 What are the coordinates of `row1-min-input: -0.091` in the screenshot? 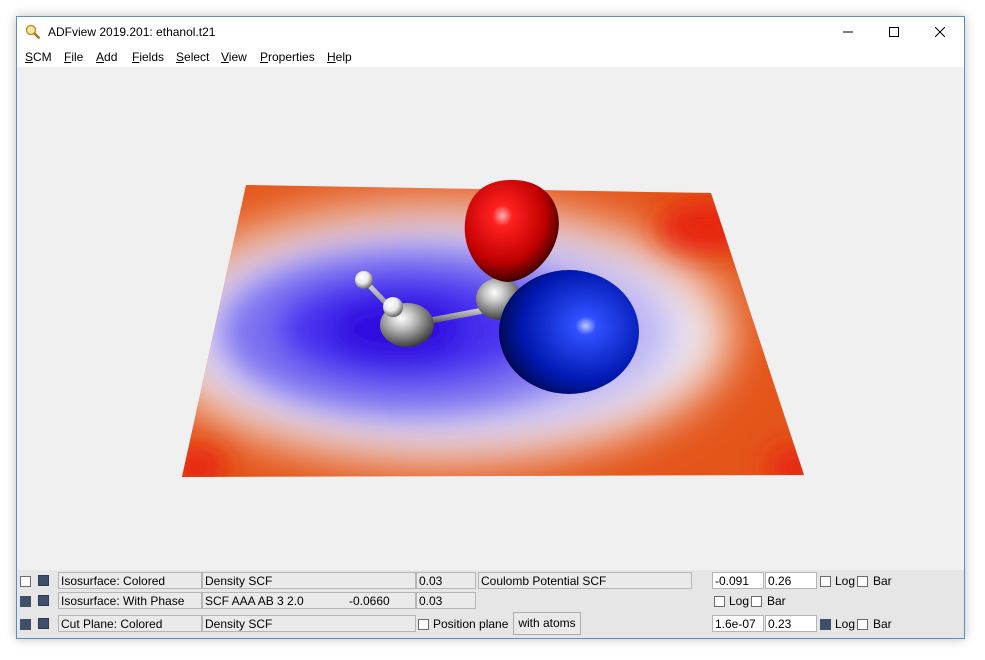 It's located at (738, 580).